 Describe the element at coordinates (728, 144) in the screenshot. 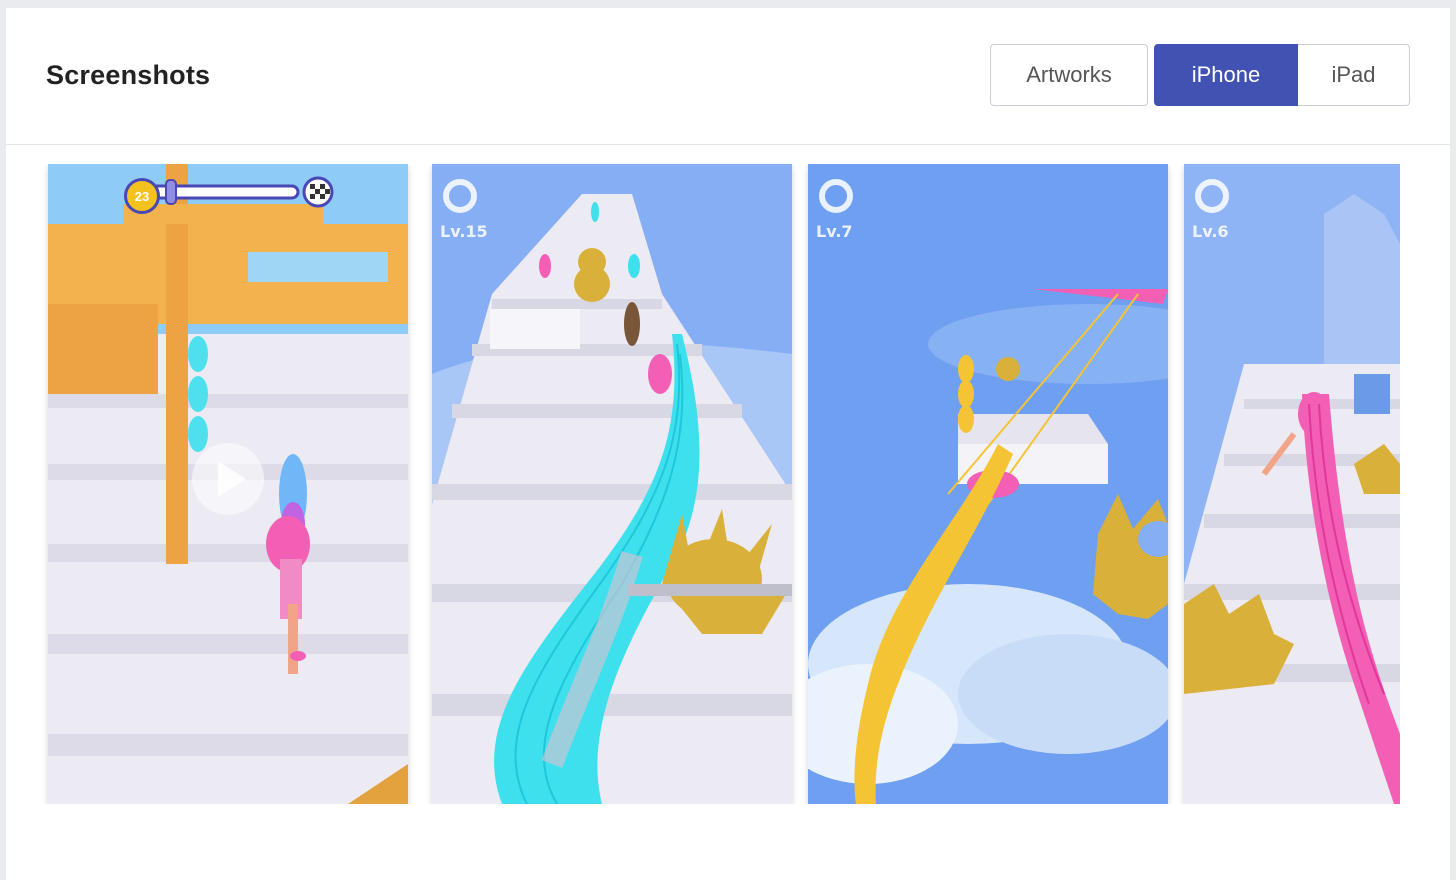

I see `divider` at that location.